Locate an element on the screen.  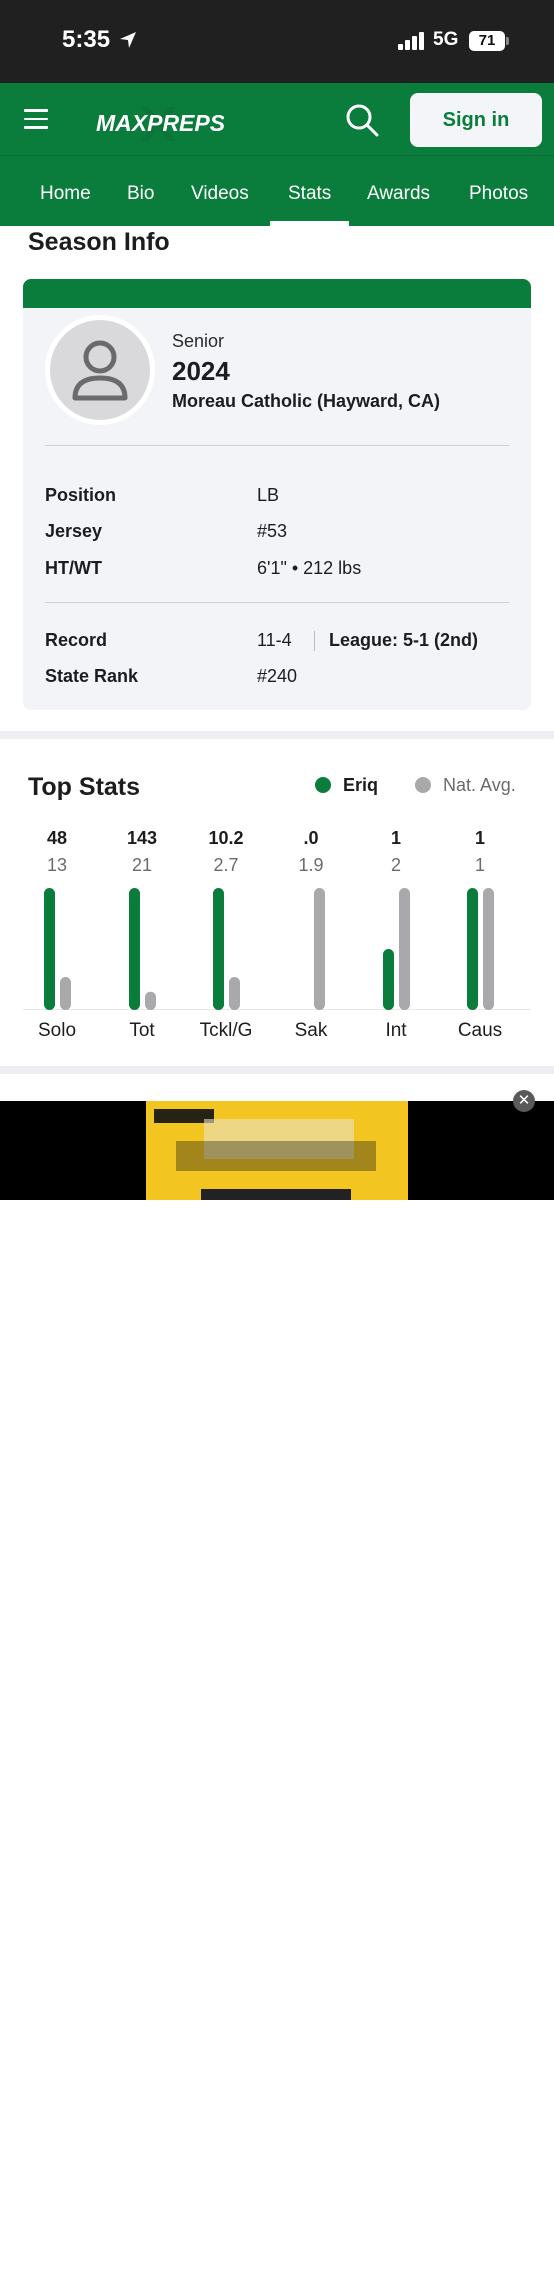
state-rank-label: State Rank is located at coordinates (92, 676).